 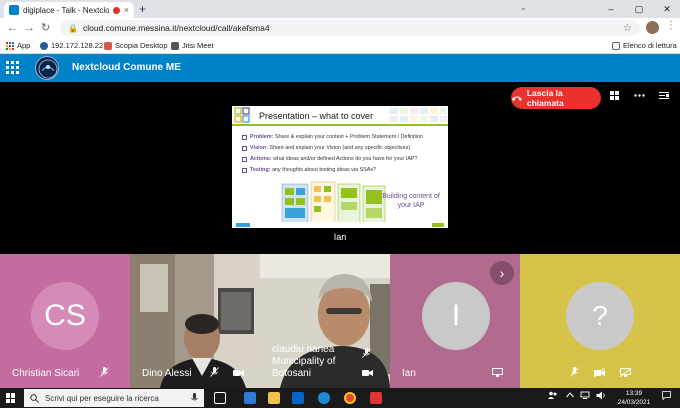 I want to click on lock-icon: 🔒, so click(x=73, y=28).